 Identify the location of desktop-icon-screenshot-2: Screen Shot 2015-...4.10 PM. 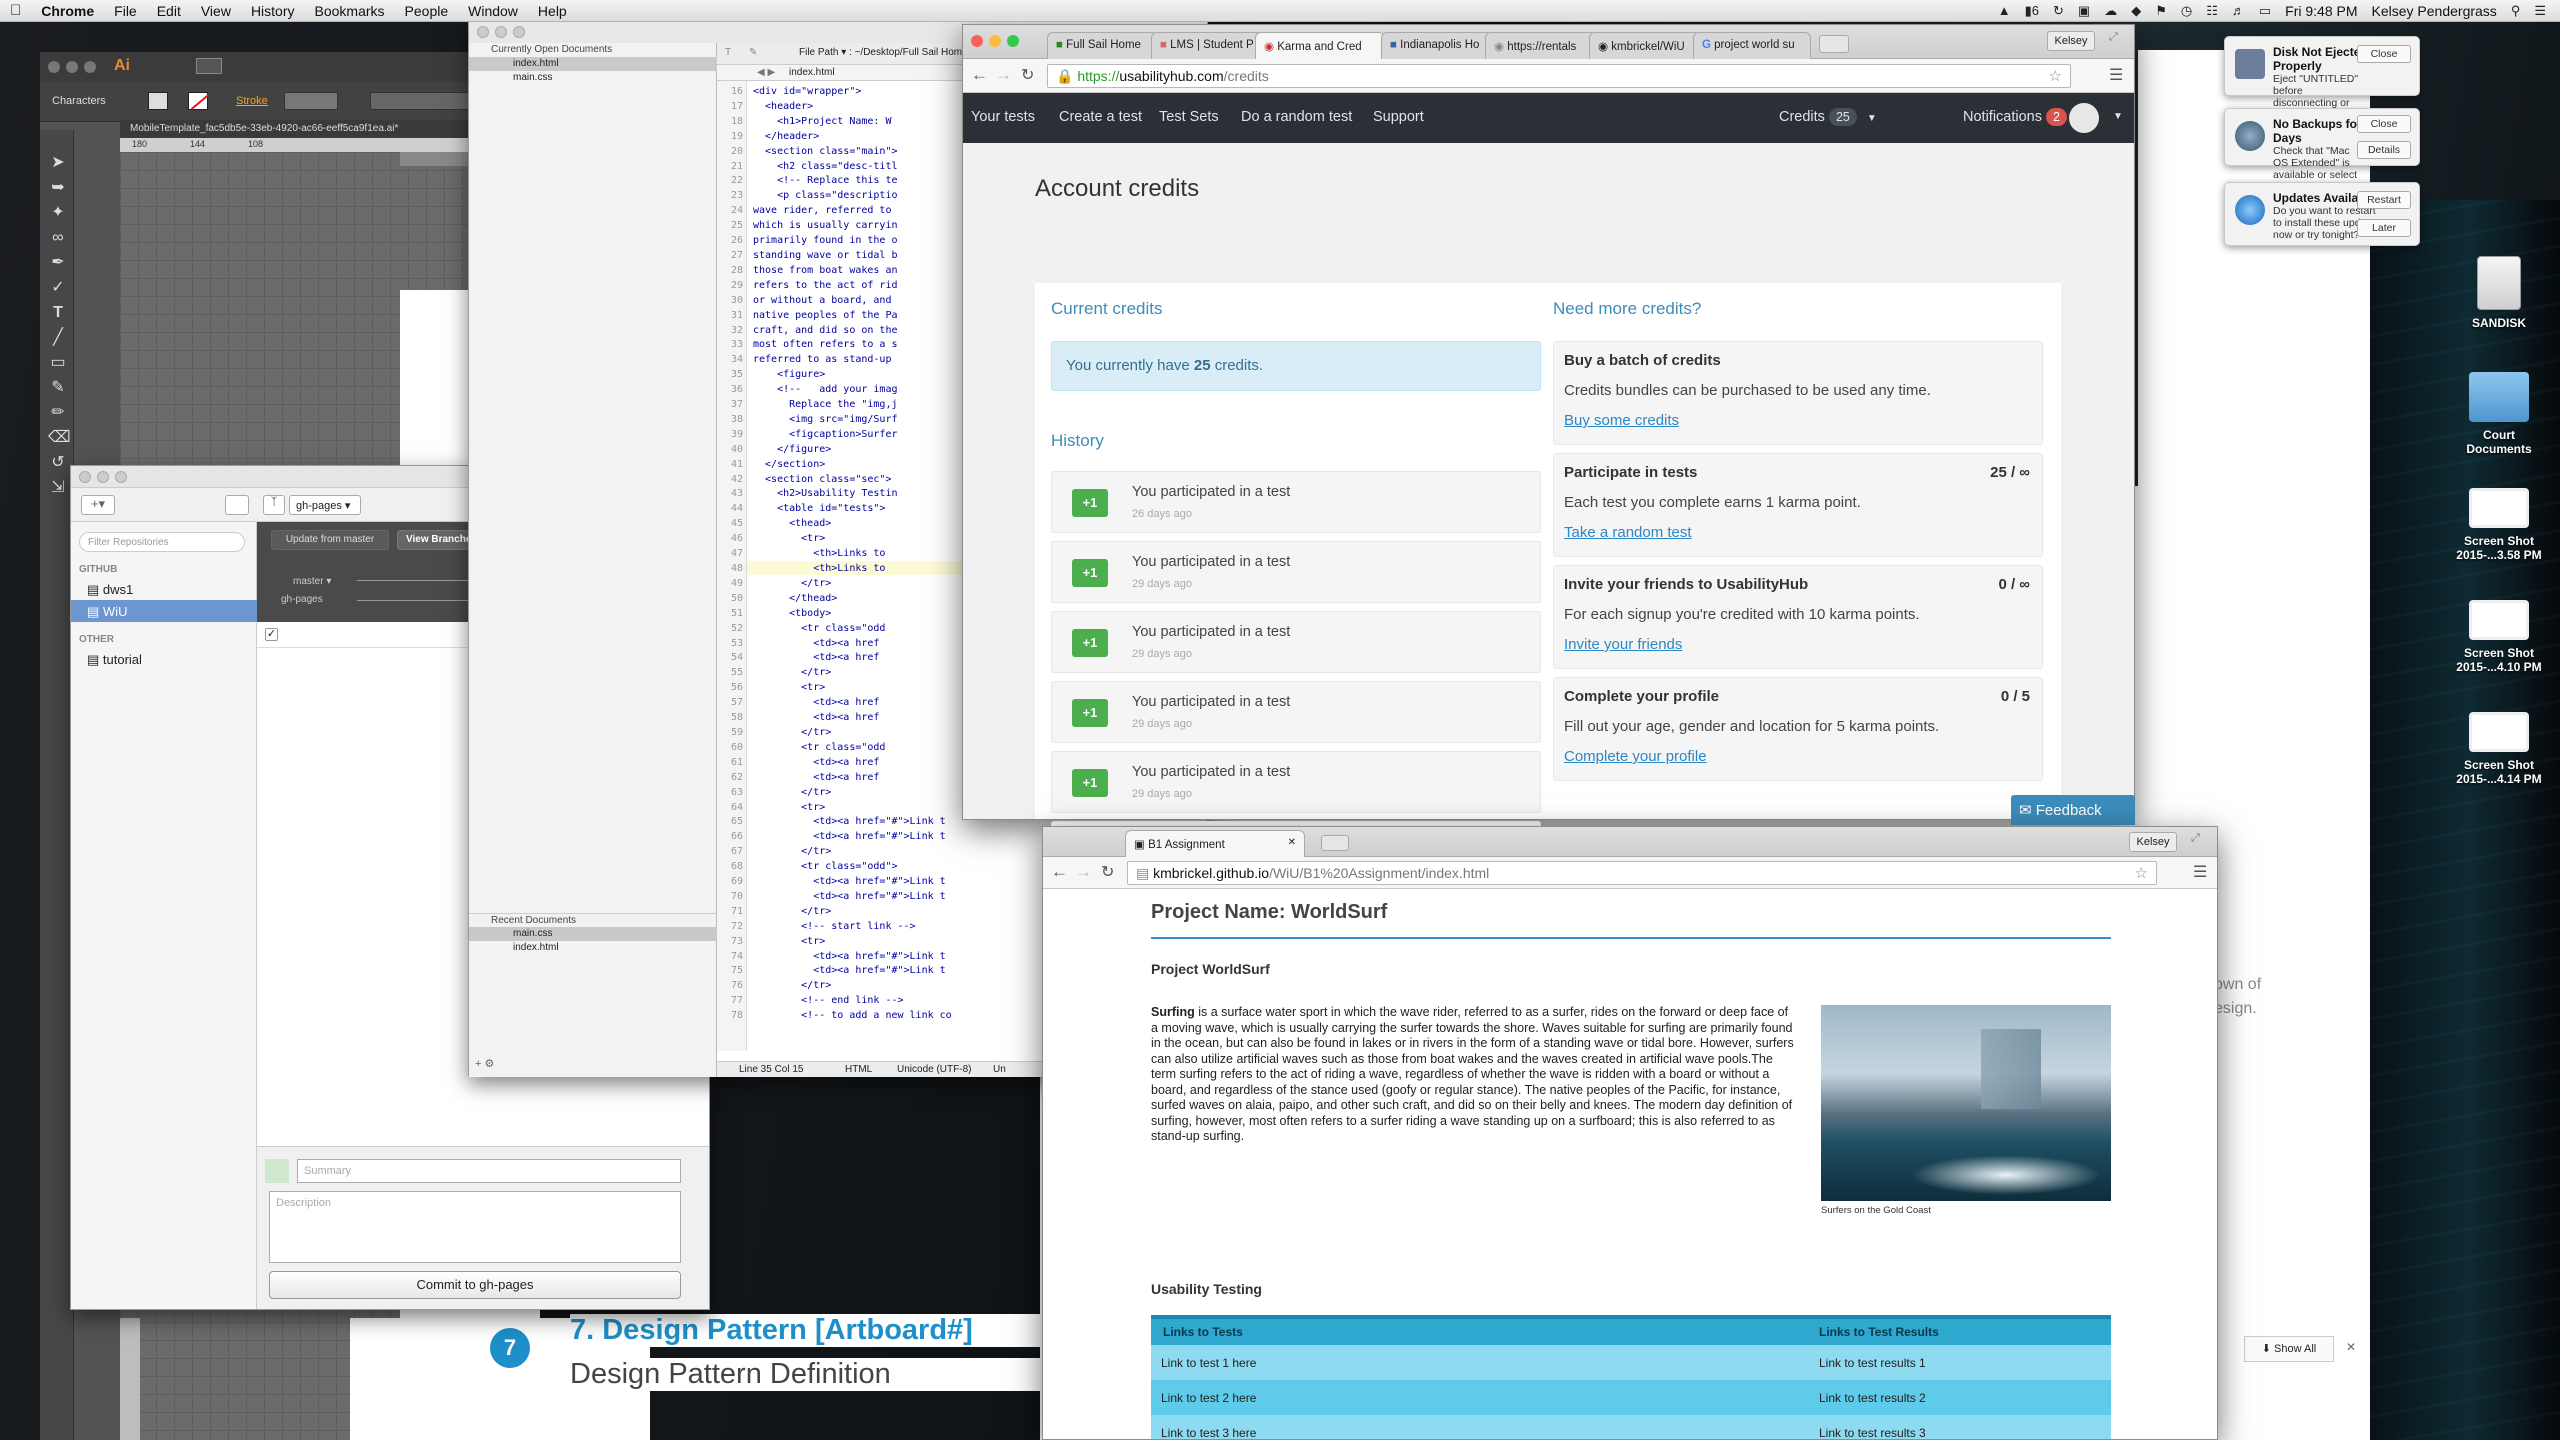
(2499, 637).